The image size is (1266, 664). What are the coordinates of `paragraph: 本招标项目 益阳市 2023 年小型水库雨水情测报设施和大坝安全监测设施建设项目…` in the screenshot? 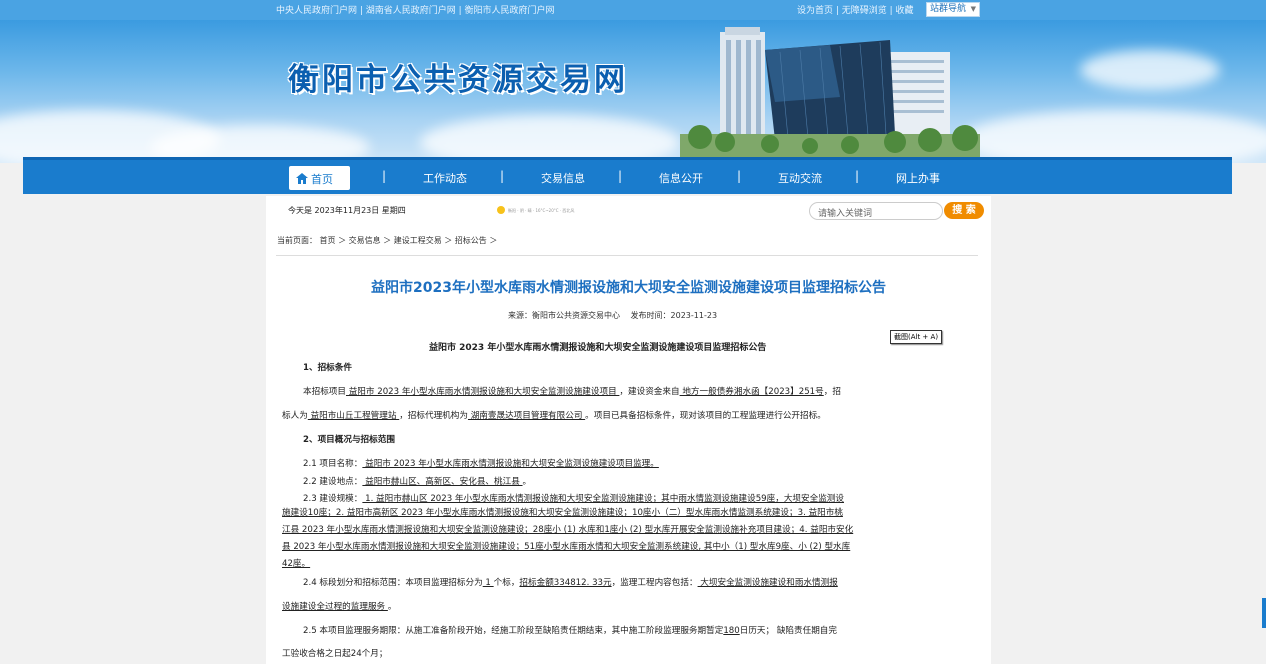 It's located at (572, 392).